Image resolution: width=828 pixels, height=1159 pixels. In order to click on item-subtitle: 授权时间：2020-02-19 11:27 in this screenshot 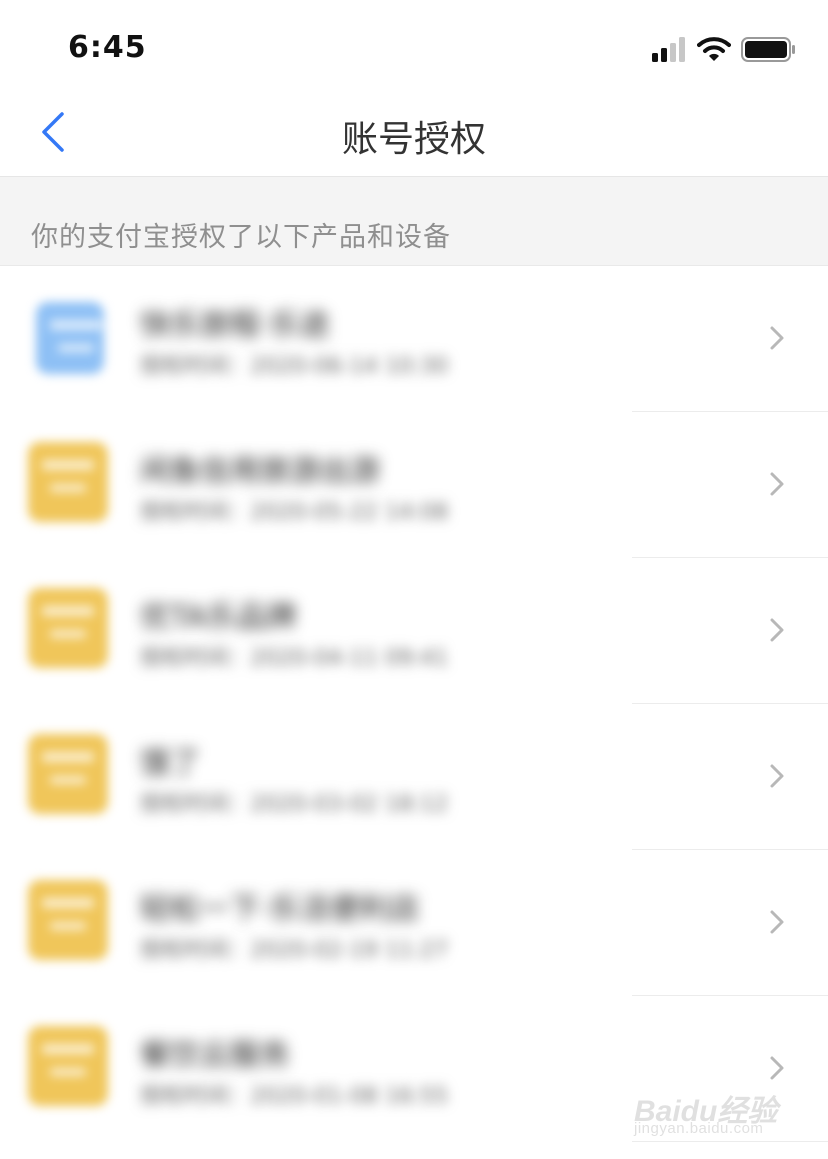, I will do `click(294, 950)`.